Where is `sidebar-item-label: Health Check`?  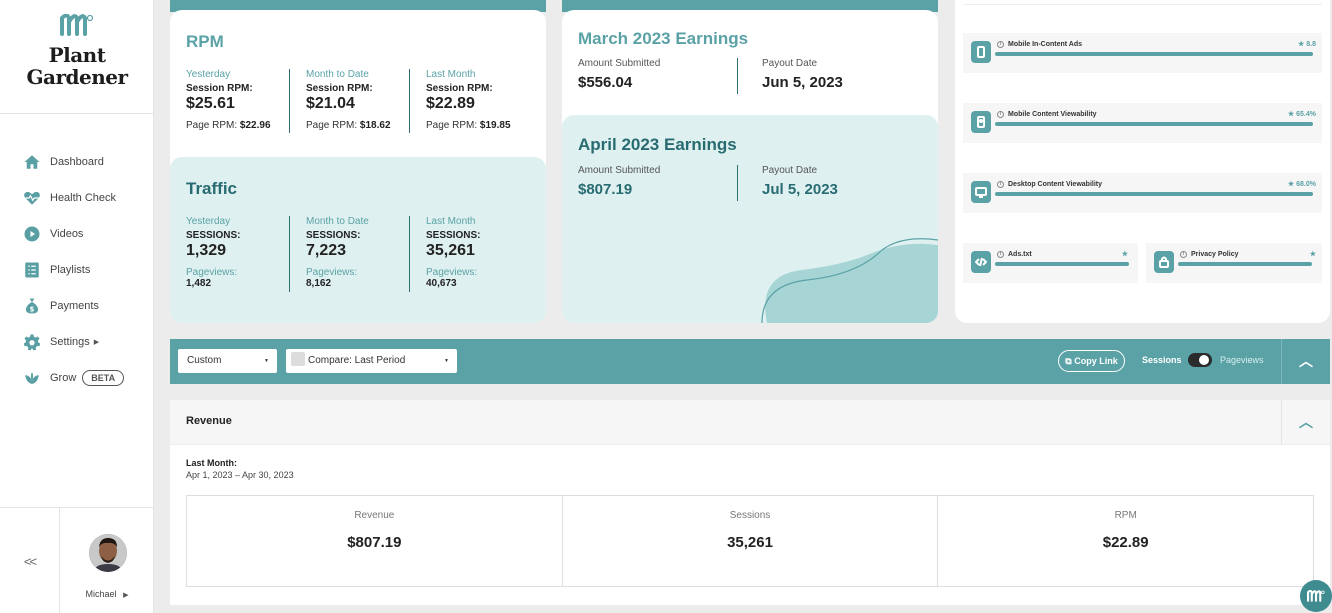
sidebar-item-label: Health Check is located at coordinates (83, 198).